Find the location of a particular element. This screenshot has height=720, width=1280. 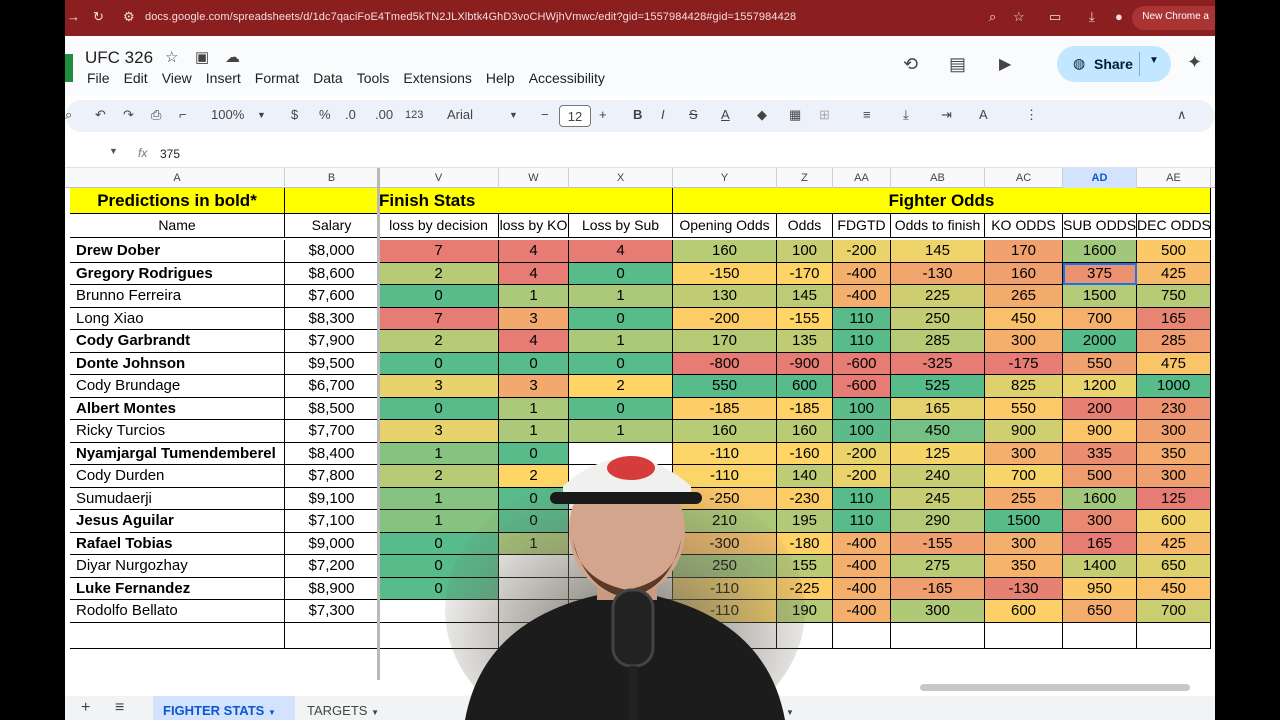

selected-cell: 375 is located at coordinates (1100, 274).